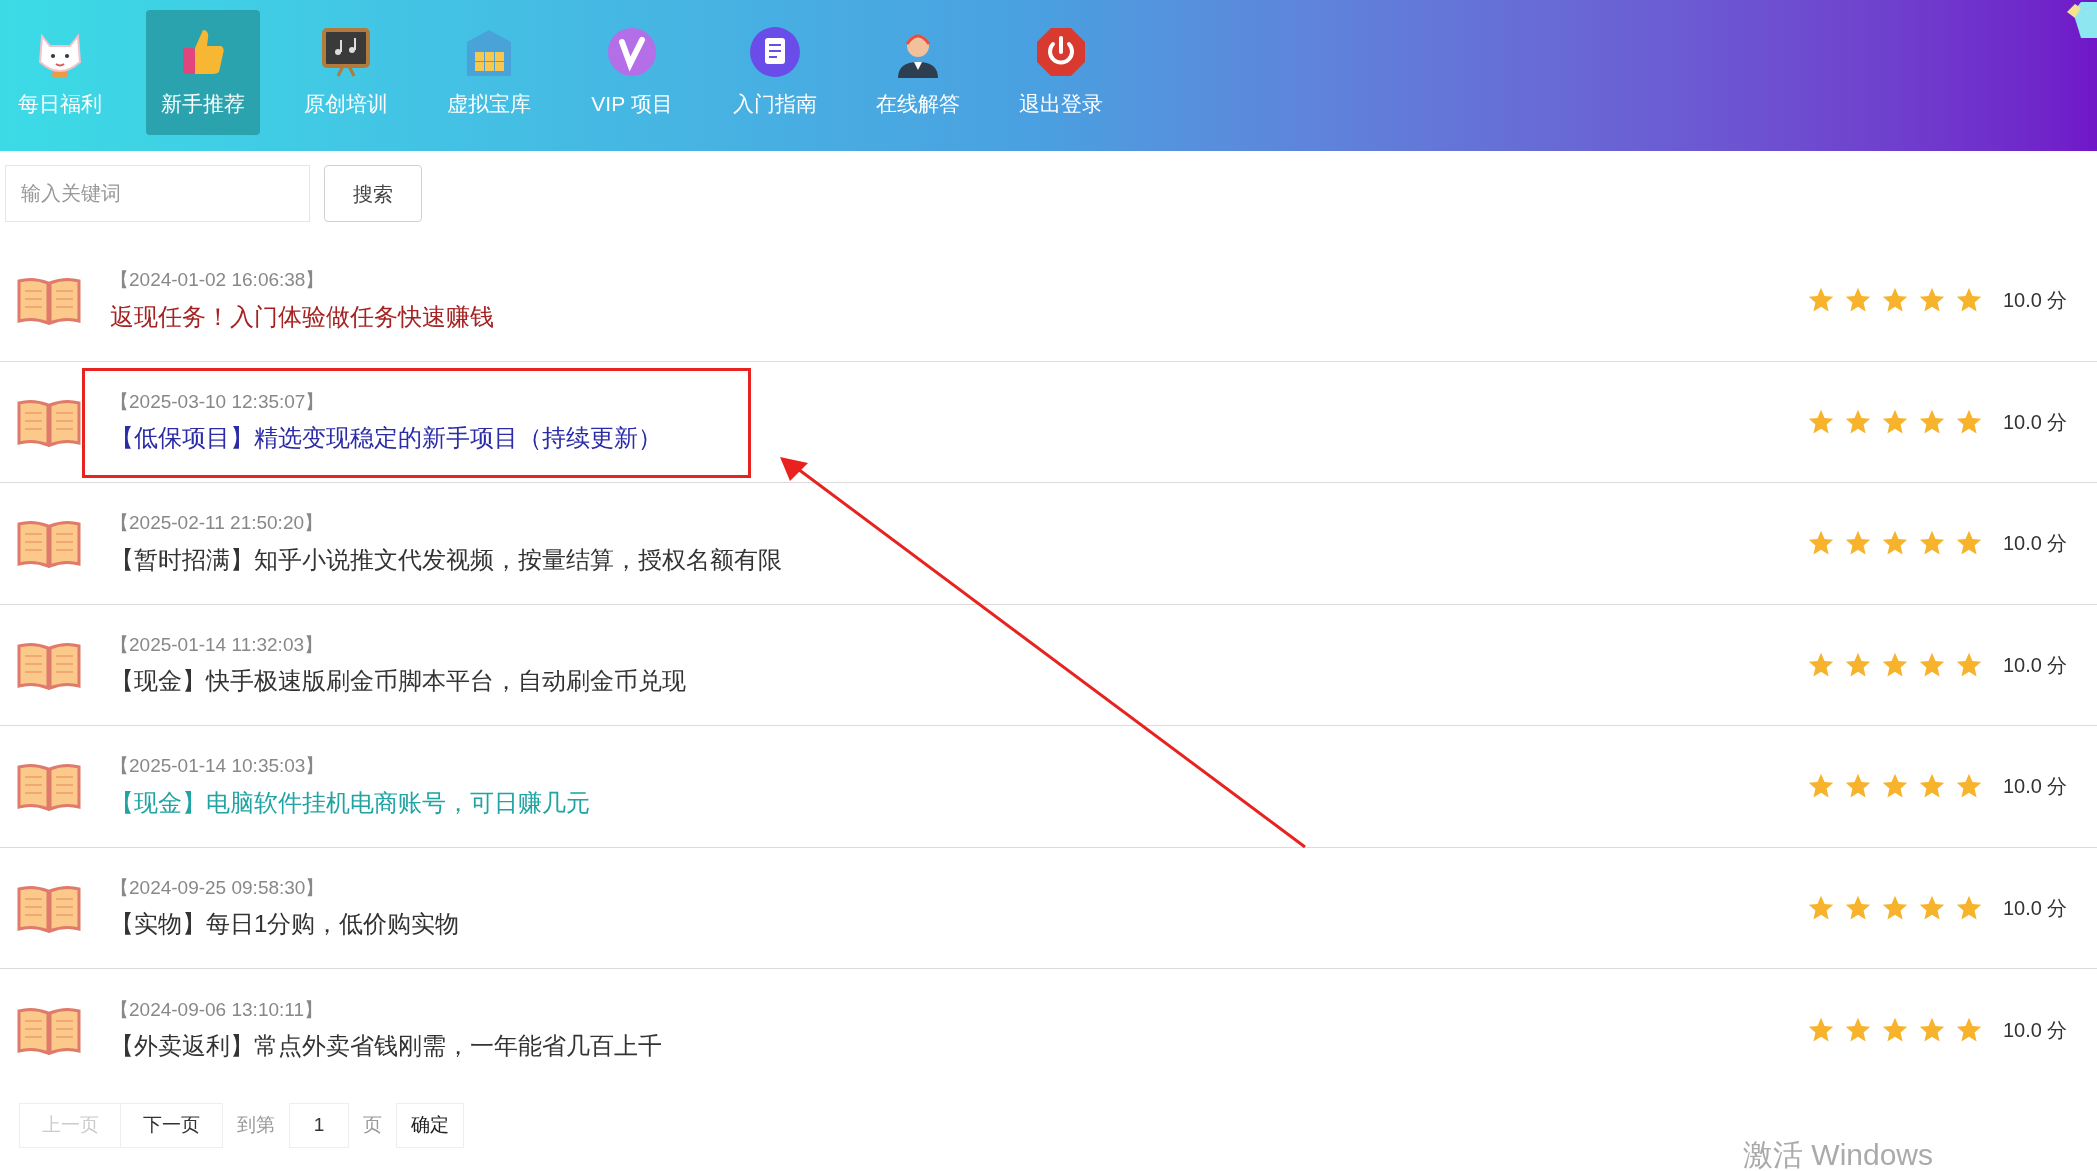 The width and height of the screenshot is (2097, 1171). I want to click on article-title-link: 【实物】每日1分购，低价购实物, so click(285, 924).